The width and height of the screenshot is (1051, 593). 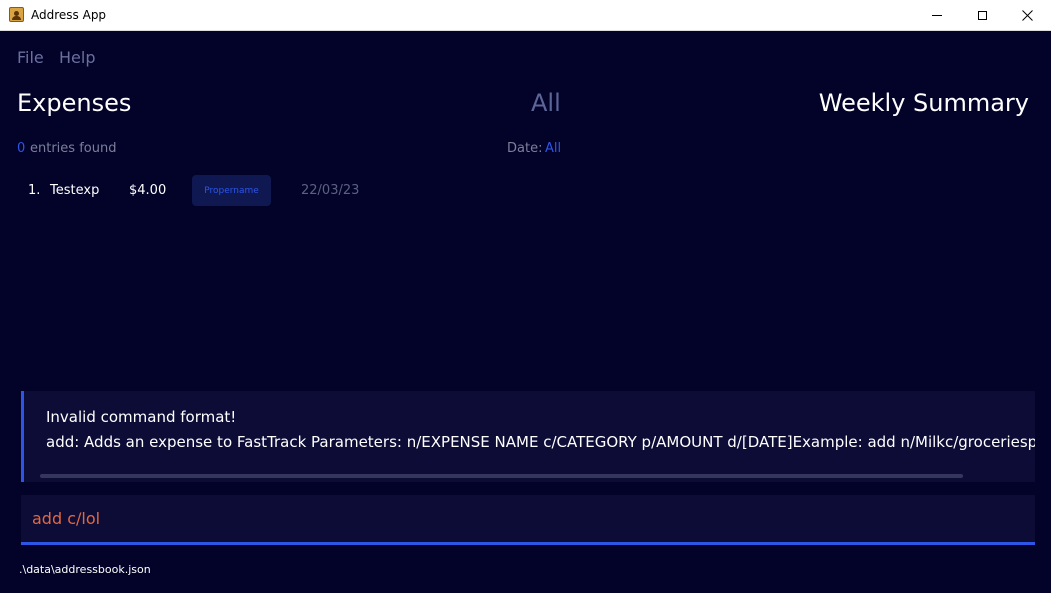 I want to click on expense-index: 1., so click(x=34, y=190).